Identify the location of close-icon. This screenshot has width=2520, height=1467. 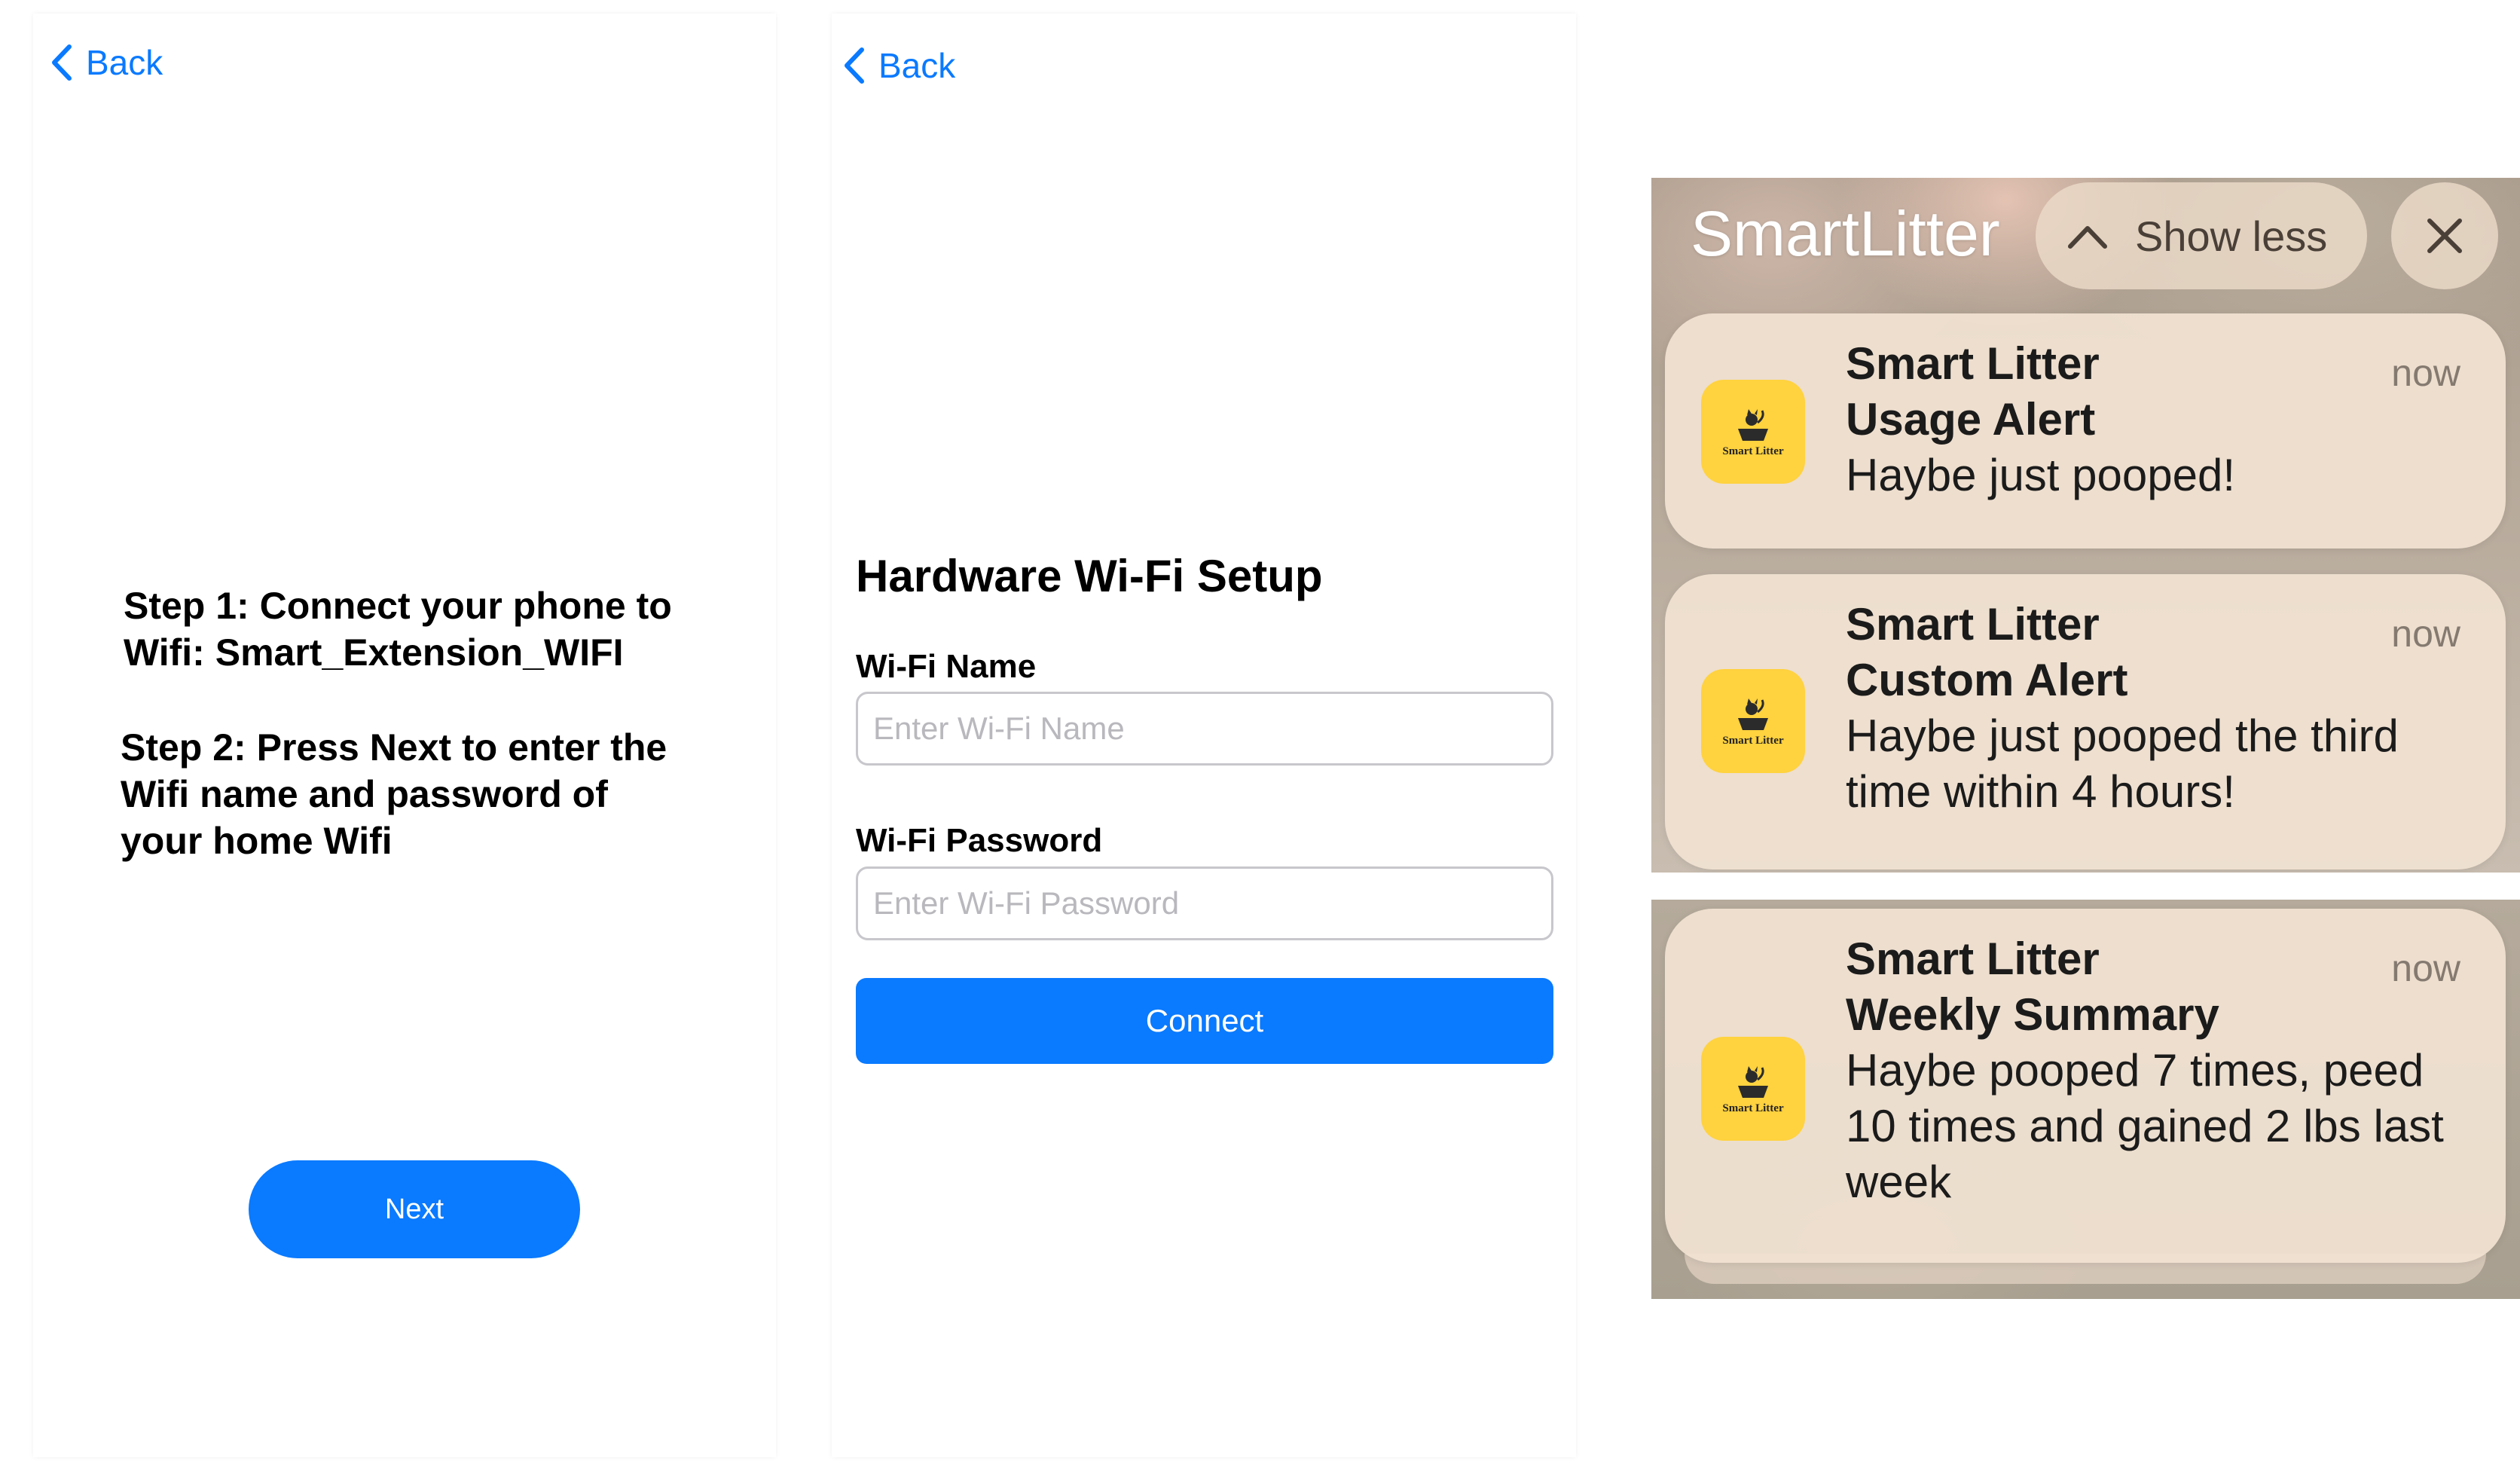
(2444, 236).